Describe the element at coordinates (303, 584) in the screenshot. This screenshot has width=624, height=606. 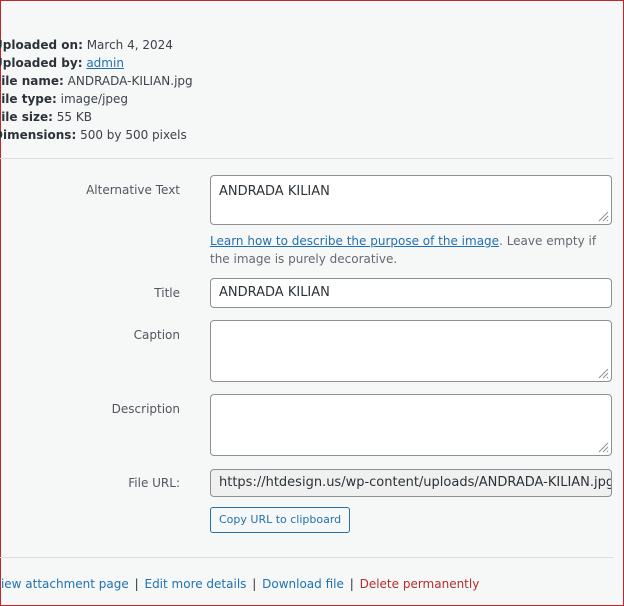
I see `download-file-link: Download file` at that location.